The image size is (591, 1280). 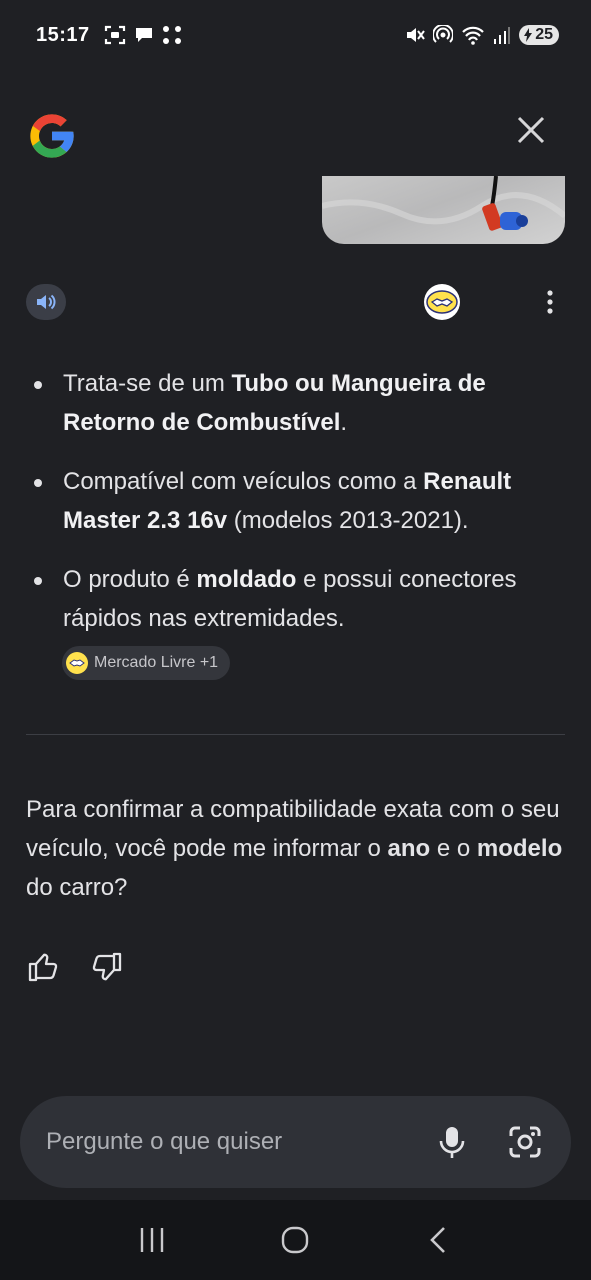 I want to click on wifi-icon, so click(x=473, y=35).